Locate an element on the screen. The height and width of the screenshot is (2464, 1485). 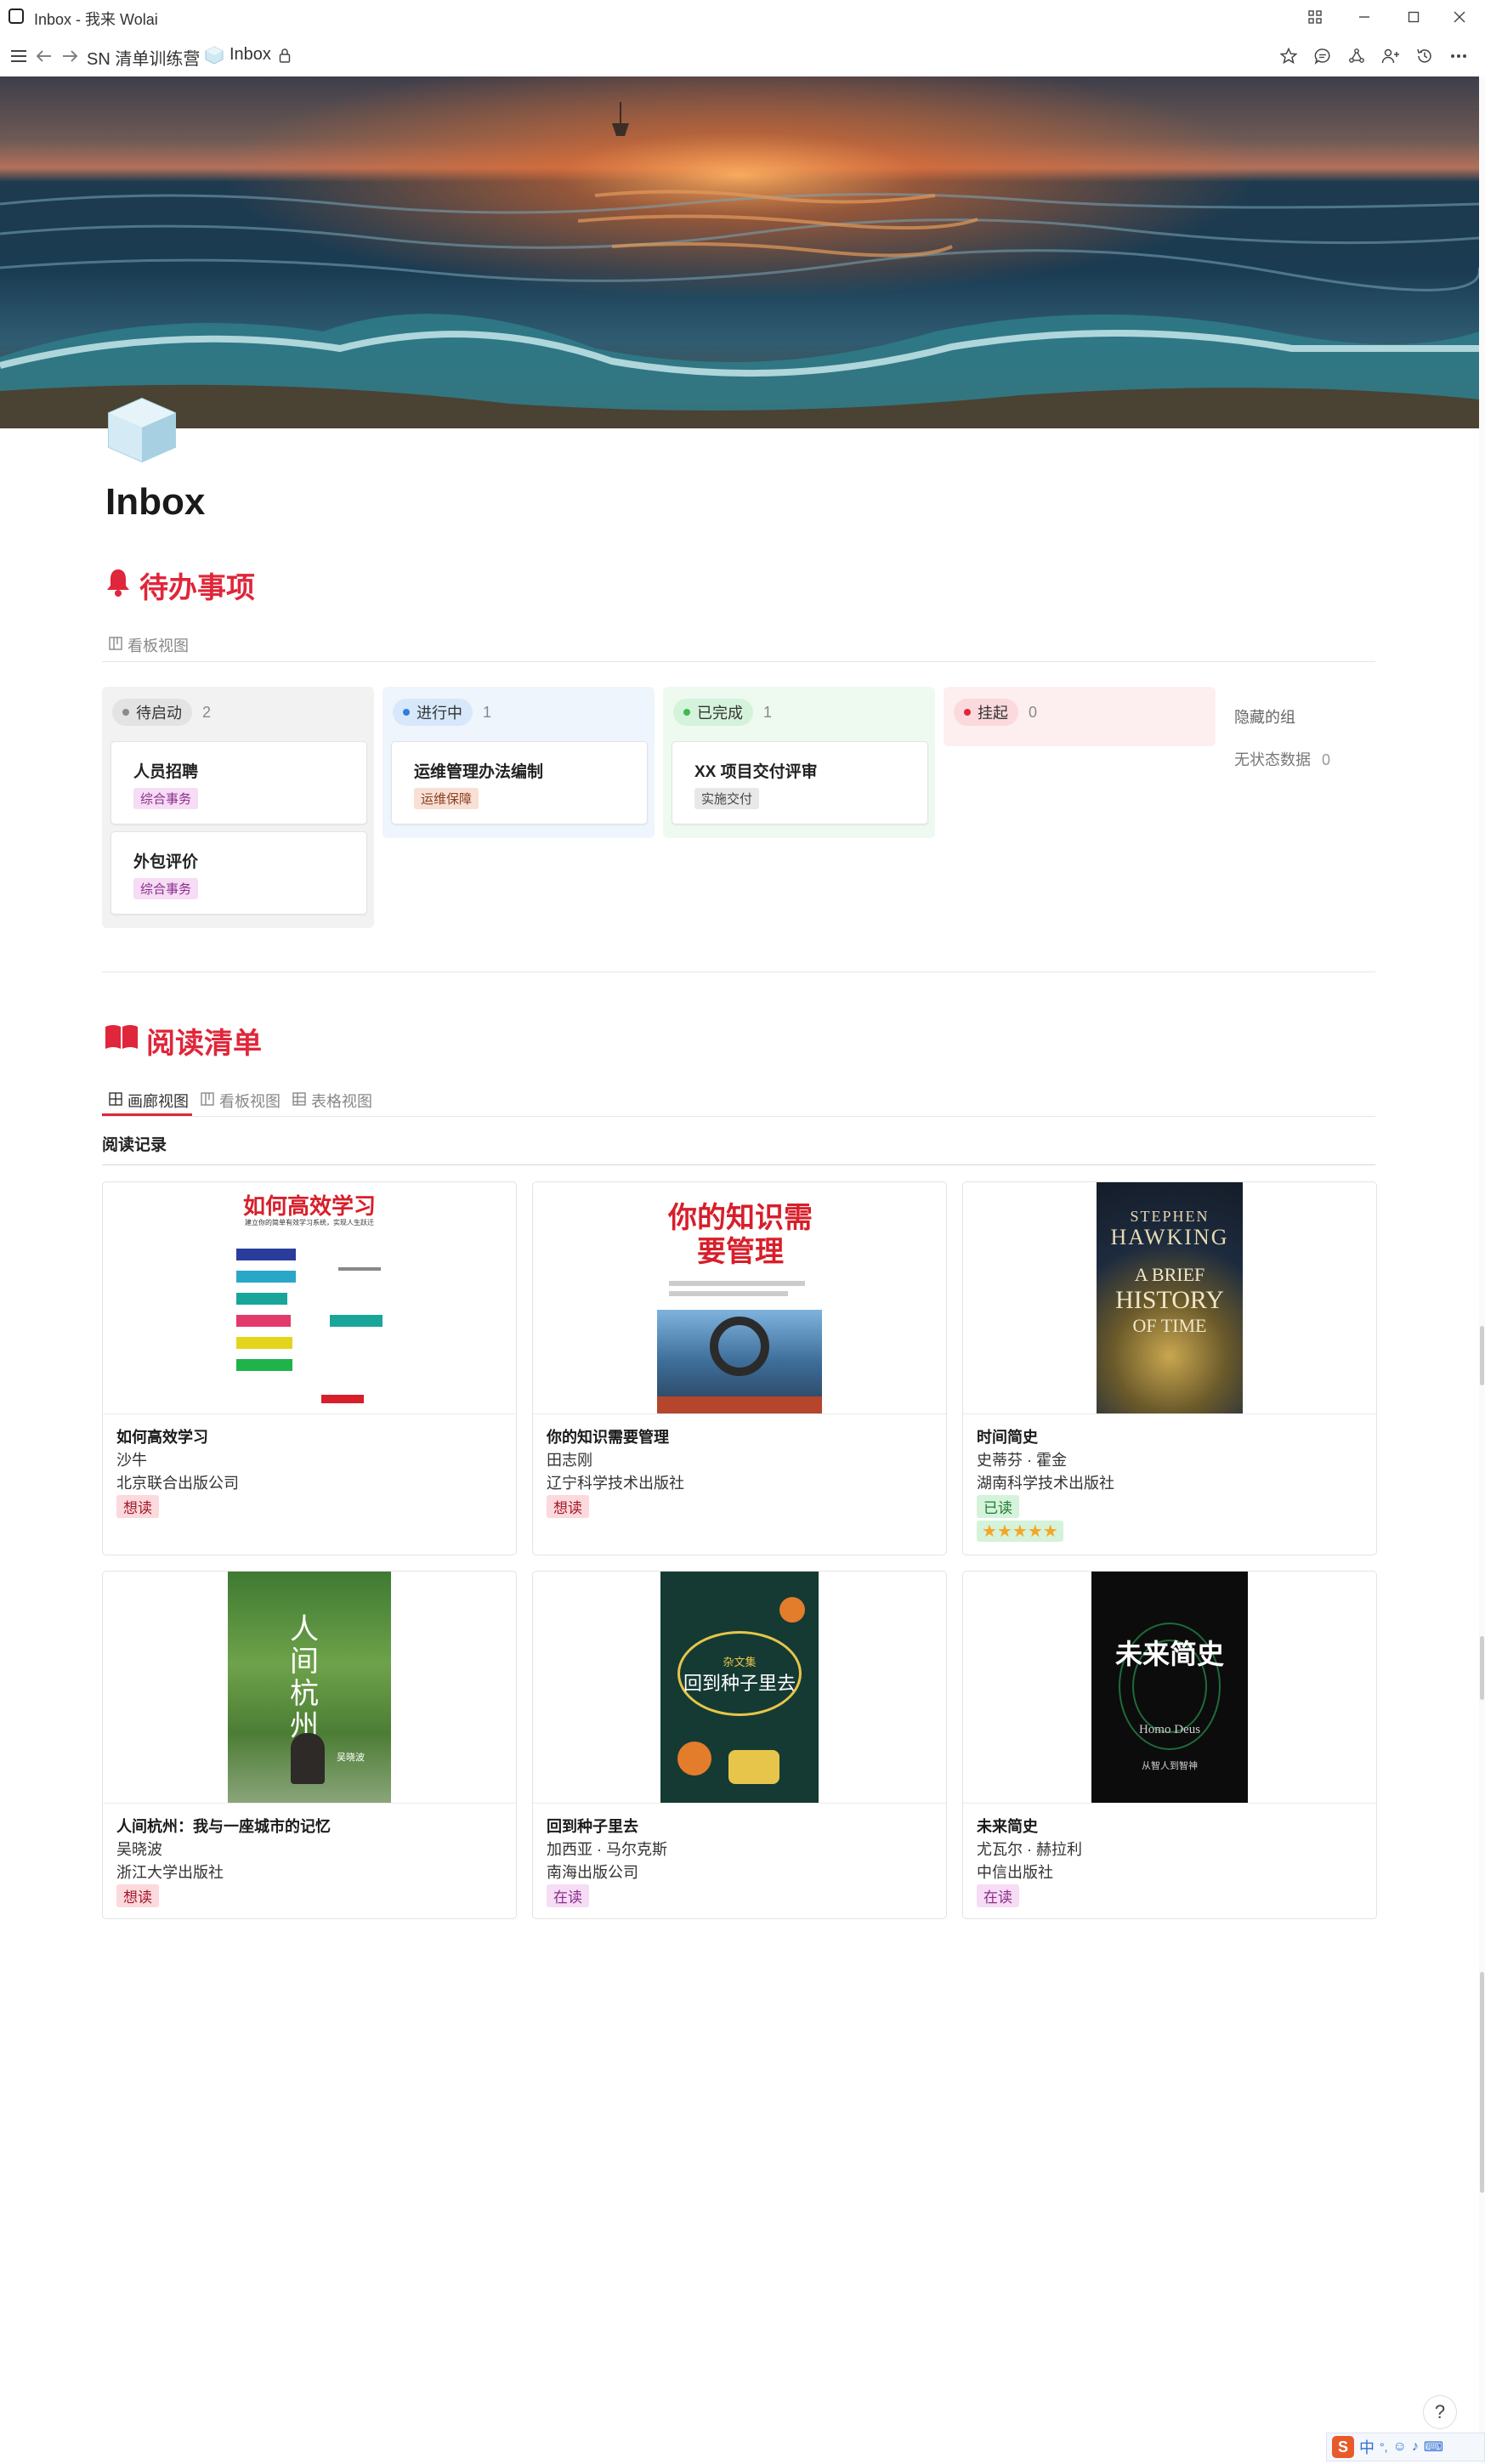
forward-arrow-icon is located at coordinates (70, 56).